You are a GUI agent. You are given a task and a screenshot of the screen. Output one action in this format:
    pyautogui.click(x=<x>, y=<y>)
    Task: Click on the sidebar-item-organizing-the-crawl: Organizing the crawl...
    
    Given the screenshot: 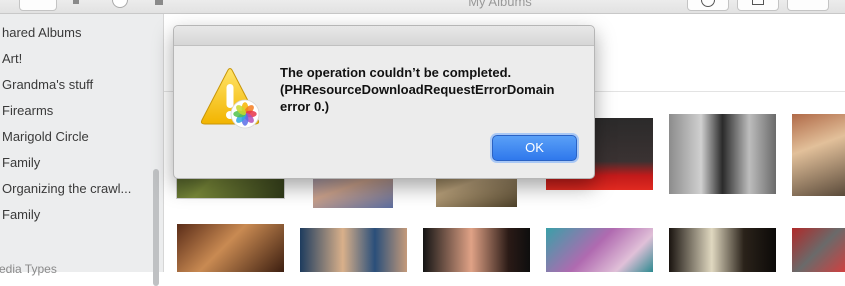 What is the action you would take?
    pyautogui.click(x=66, y=189)
    